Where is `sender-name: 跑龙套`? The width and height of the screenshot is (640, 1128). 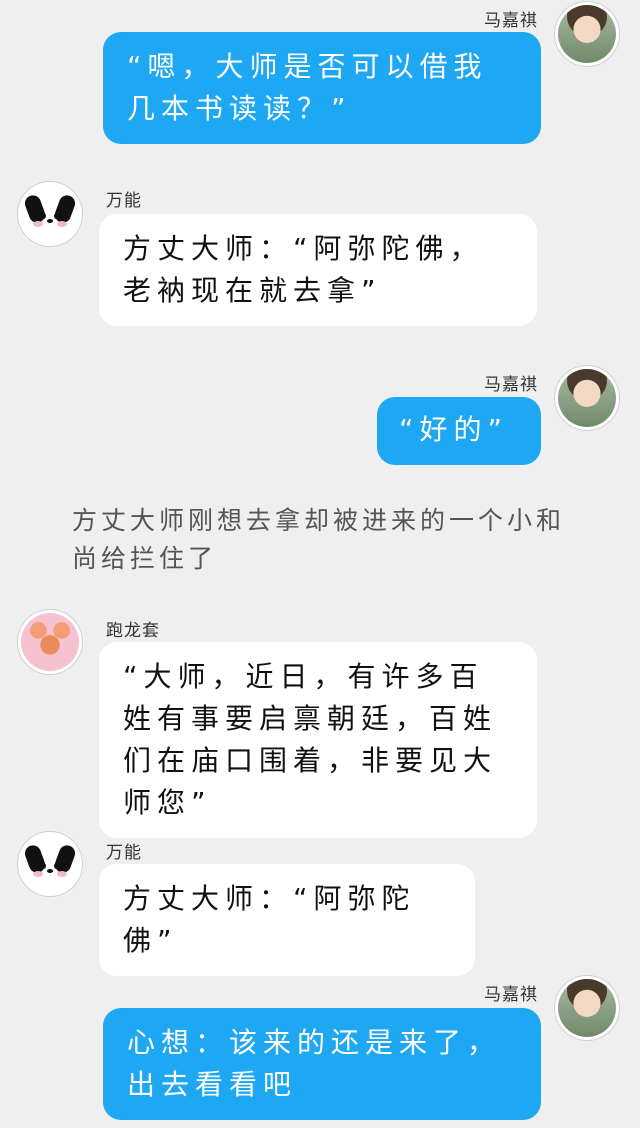
sender-name: 跑龙套 is located at coordinates (133, 631).